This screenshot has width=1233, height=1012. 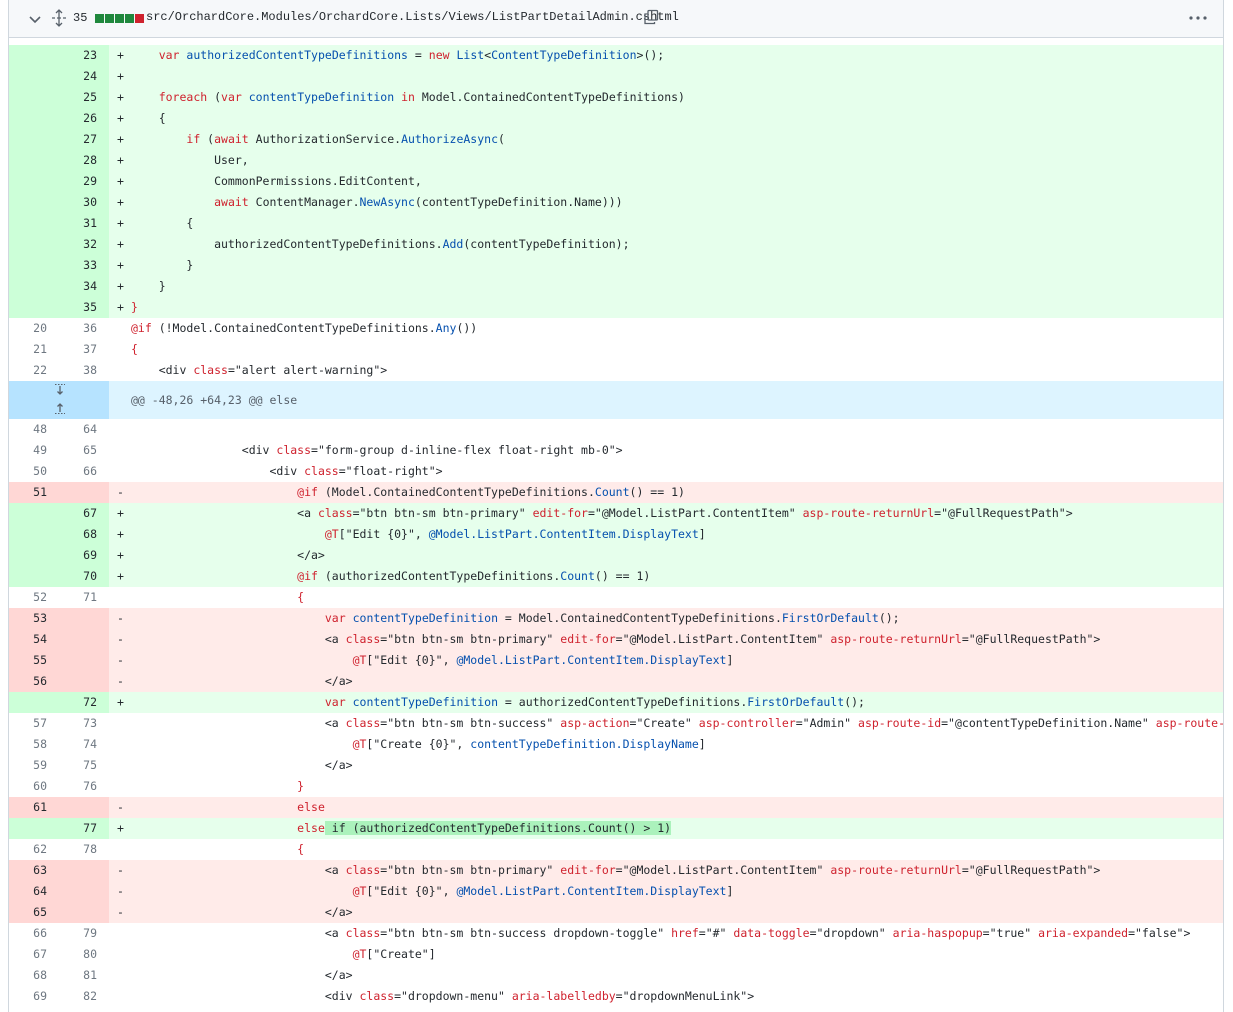 What do you see at coordinates (34, 597) in the screenshot?
I see `old-line-number: 52` at bounding box center [34, 597].